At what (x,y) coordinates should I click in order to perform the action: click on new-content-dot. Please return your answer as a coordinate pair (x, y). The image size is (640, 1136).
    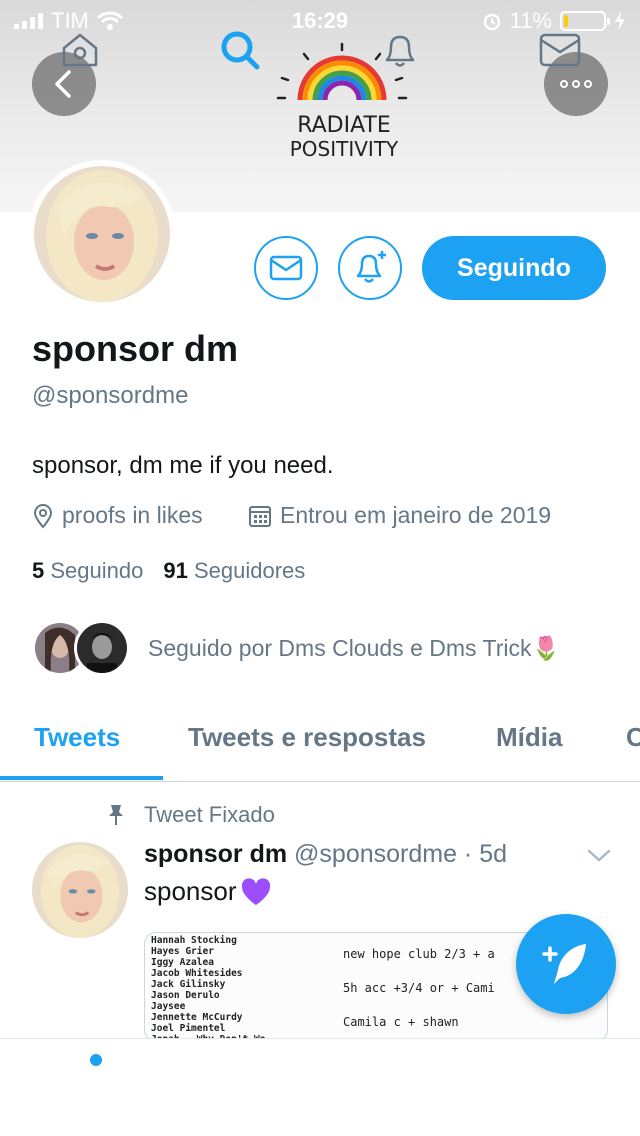
    Looking at the image, I should click on (96, 1060).